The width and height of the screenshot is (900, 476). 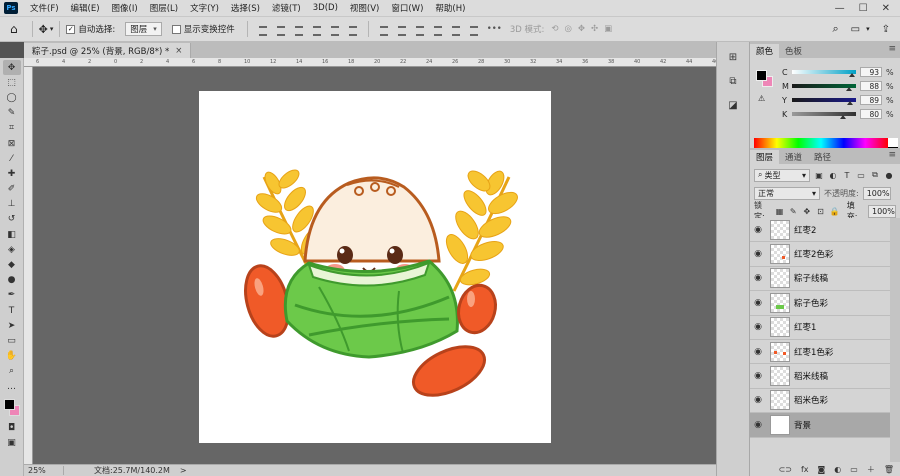 I want to click on type-tool-icon: T, so click(x=12, y=310).